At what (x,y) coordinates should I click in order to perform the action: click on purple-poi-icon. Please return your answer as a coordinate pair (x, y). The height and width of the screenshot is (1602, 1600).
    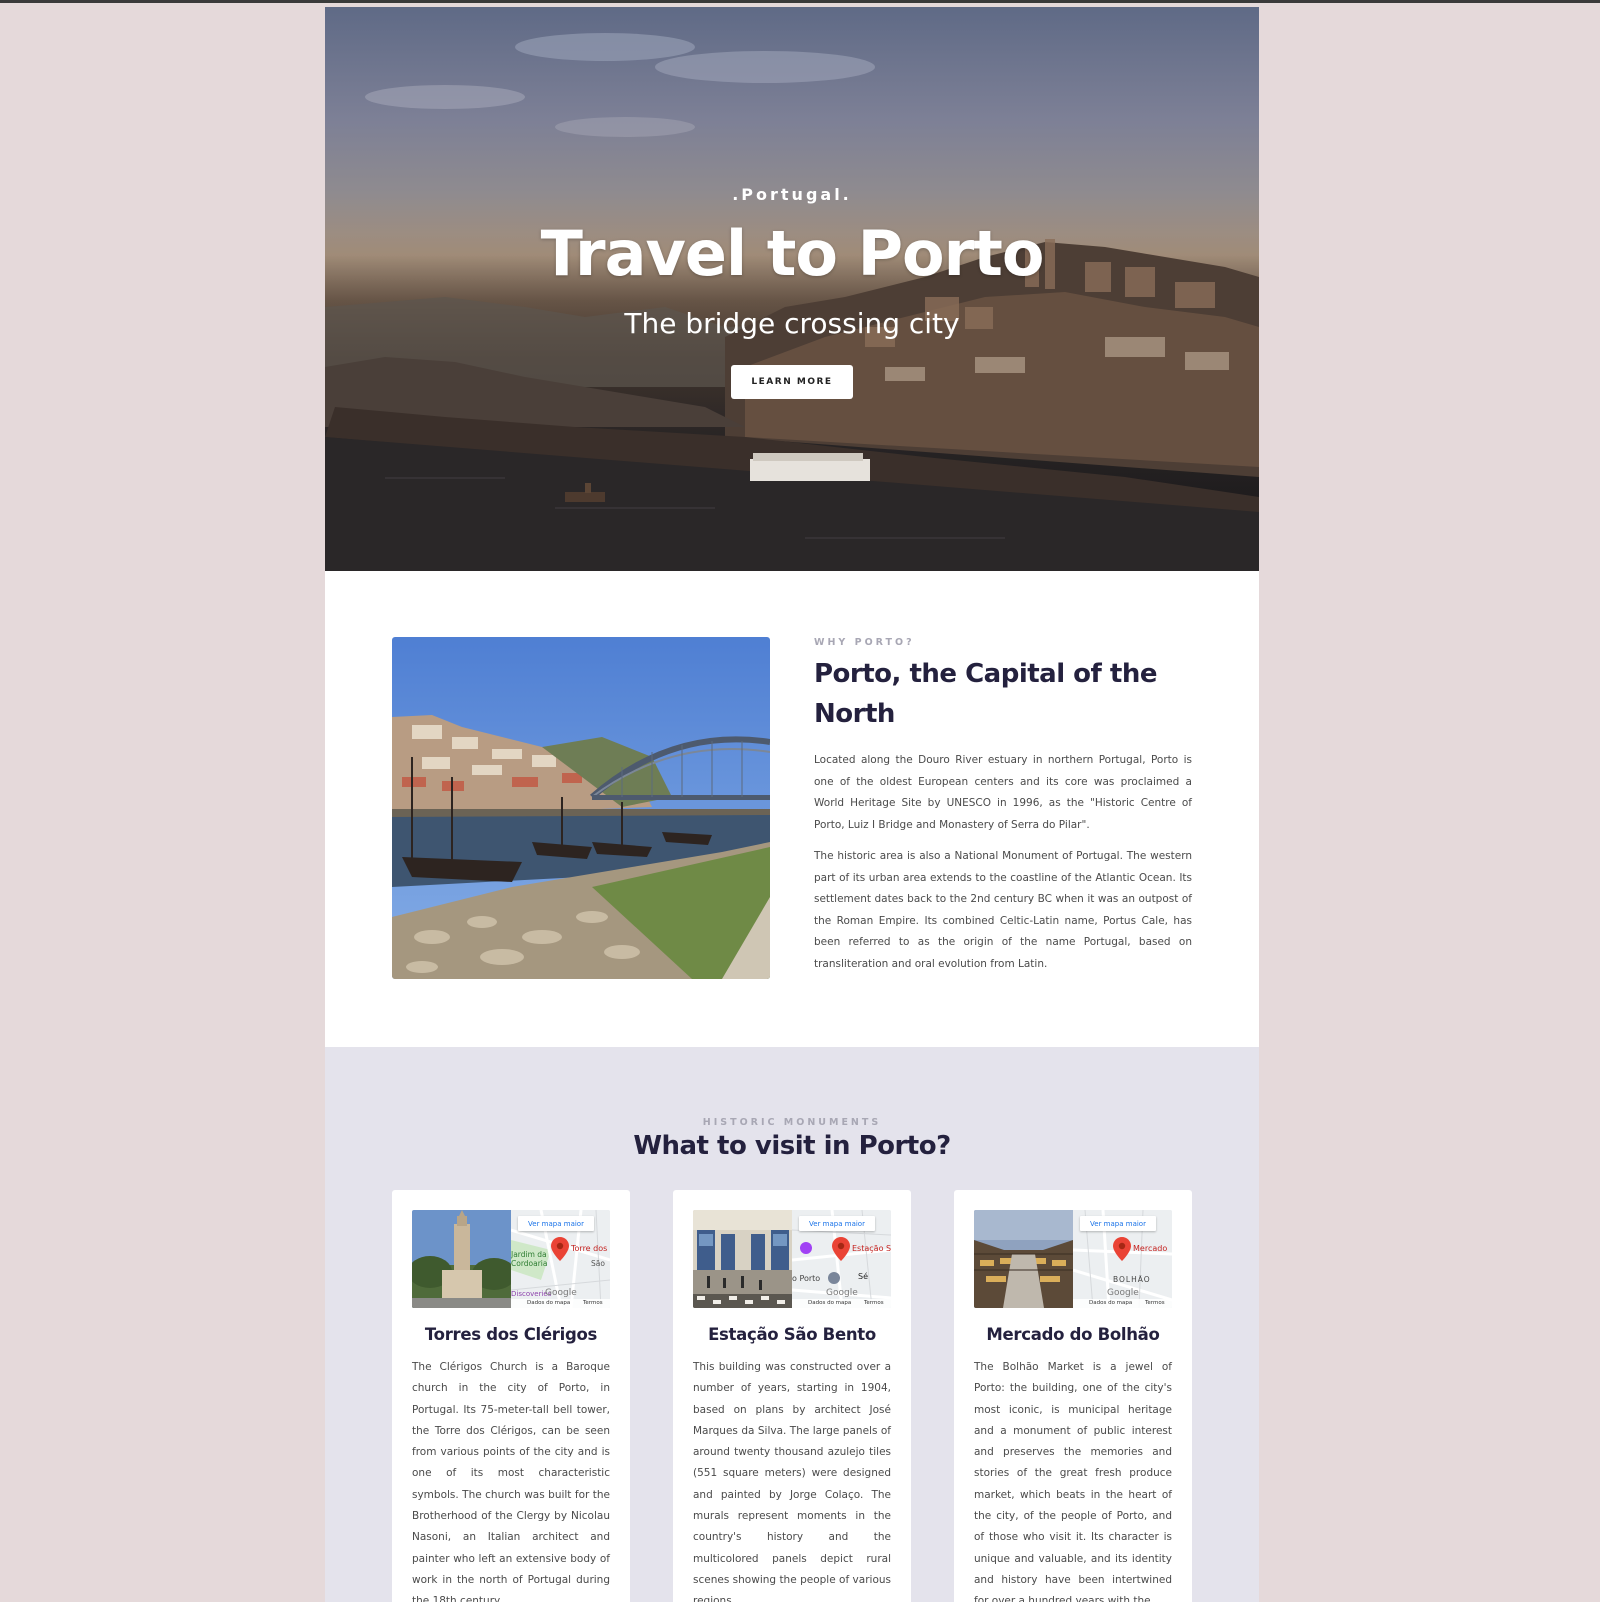
    Looking at the image, I should click on (806, 1248).